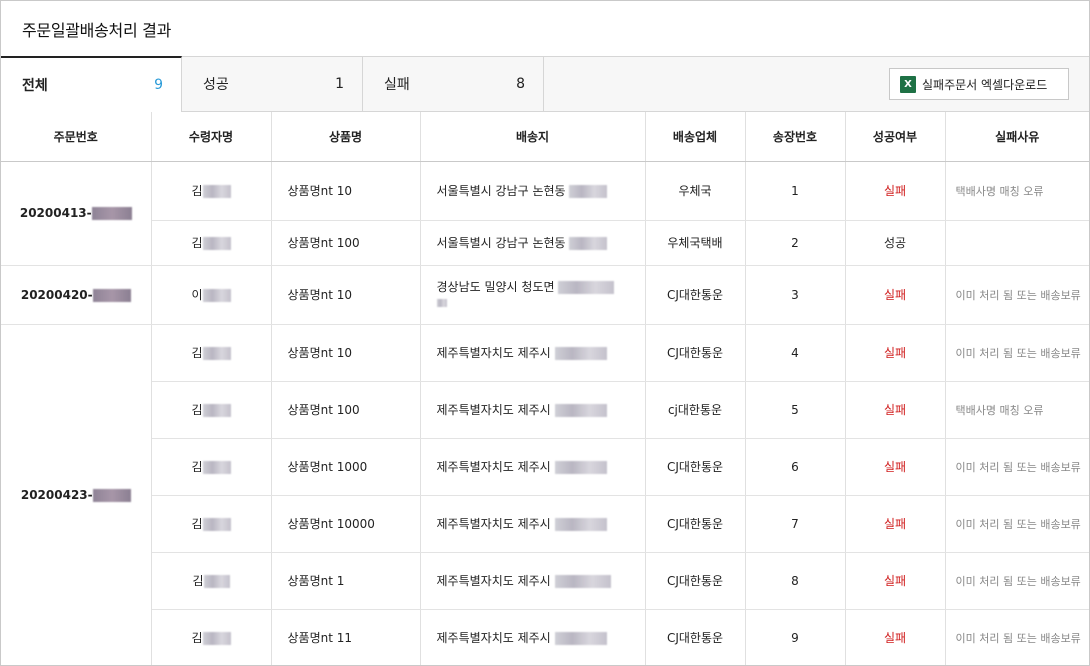  I want to click on product-cell: 상품명nt 11, so click(346, 637).